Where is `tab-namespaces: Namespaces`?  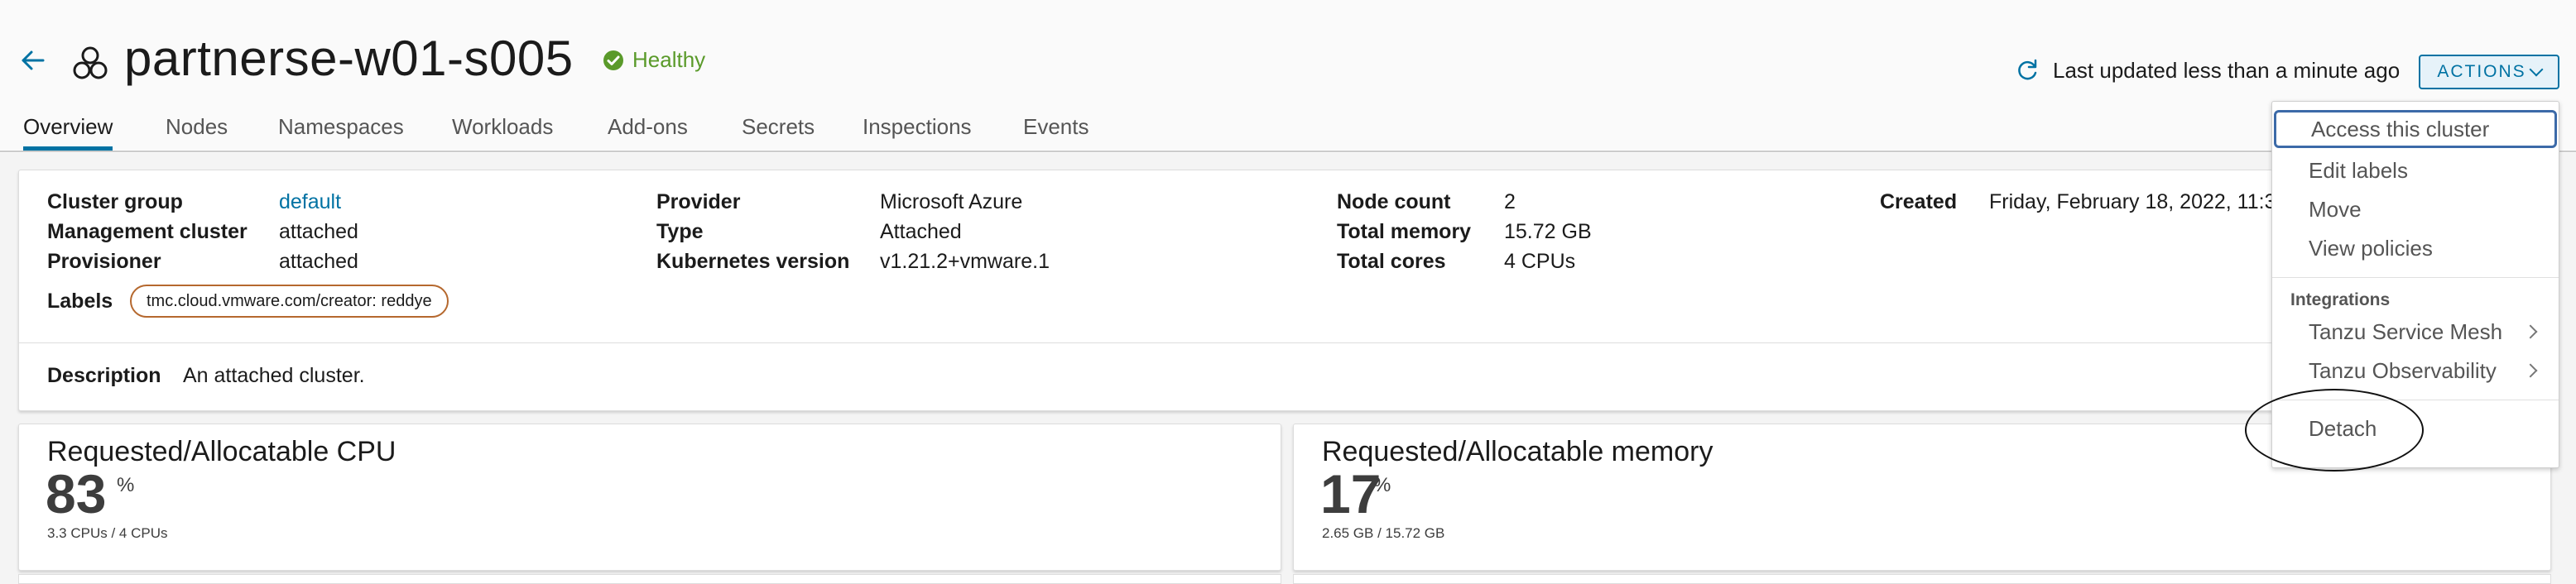 tab-namespaces: Namespaces is located at coordinates (341, 132).